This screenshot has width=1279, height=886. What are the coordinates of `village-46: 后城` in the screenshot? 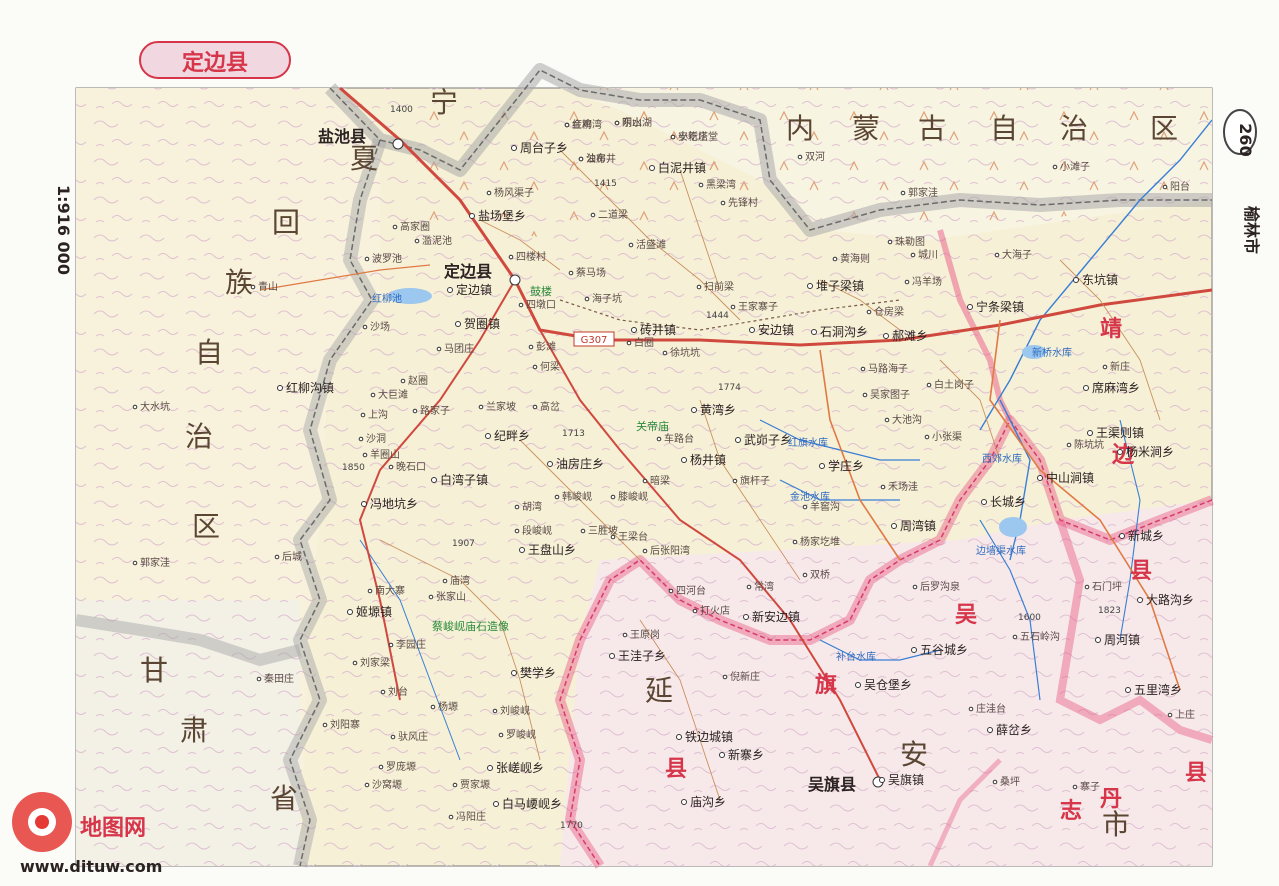 It's located at (292, 557).